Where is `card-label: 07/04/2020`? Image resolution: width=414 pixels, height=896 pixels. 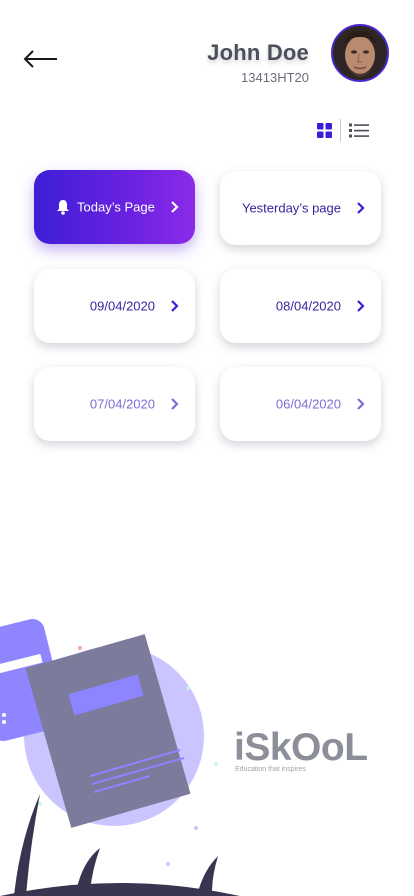
card-label: 07/04/2020 is located at coordinates (122, 404).